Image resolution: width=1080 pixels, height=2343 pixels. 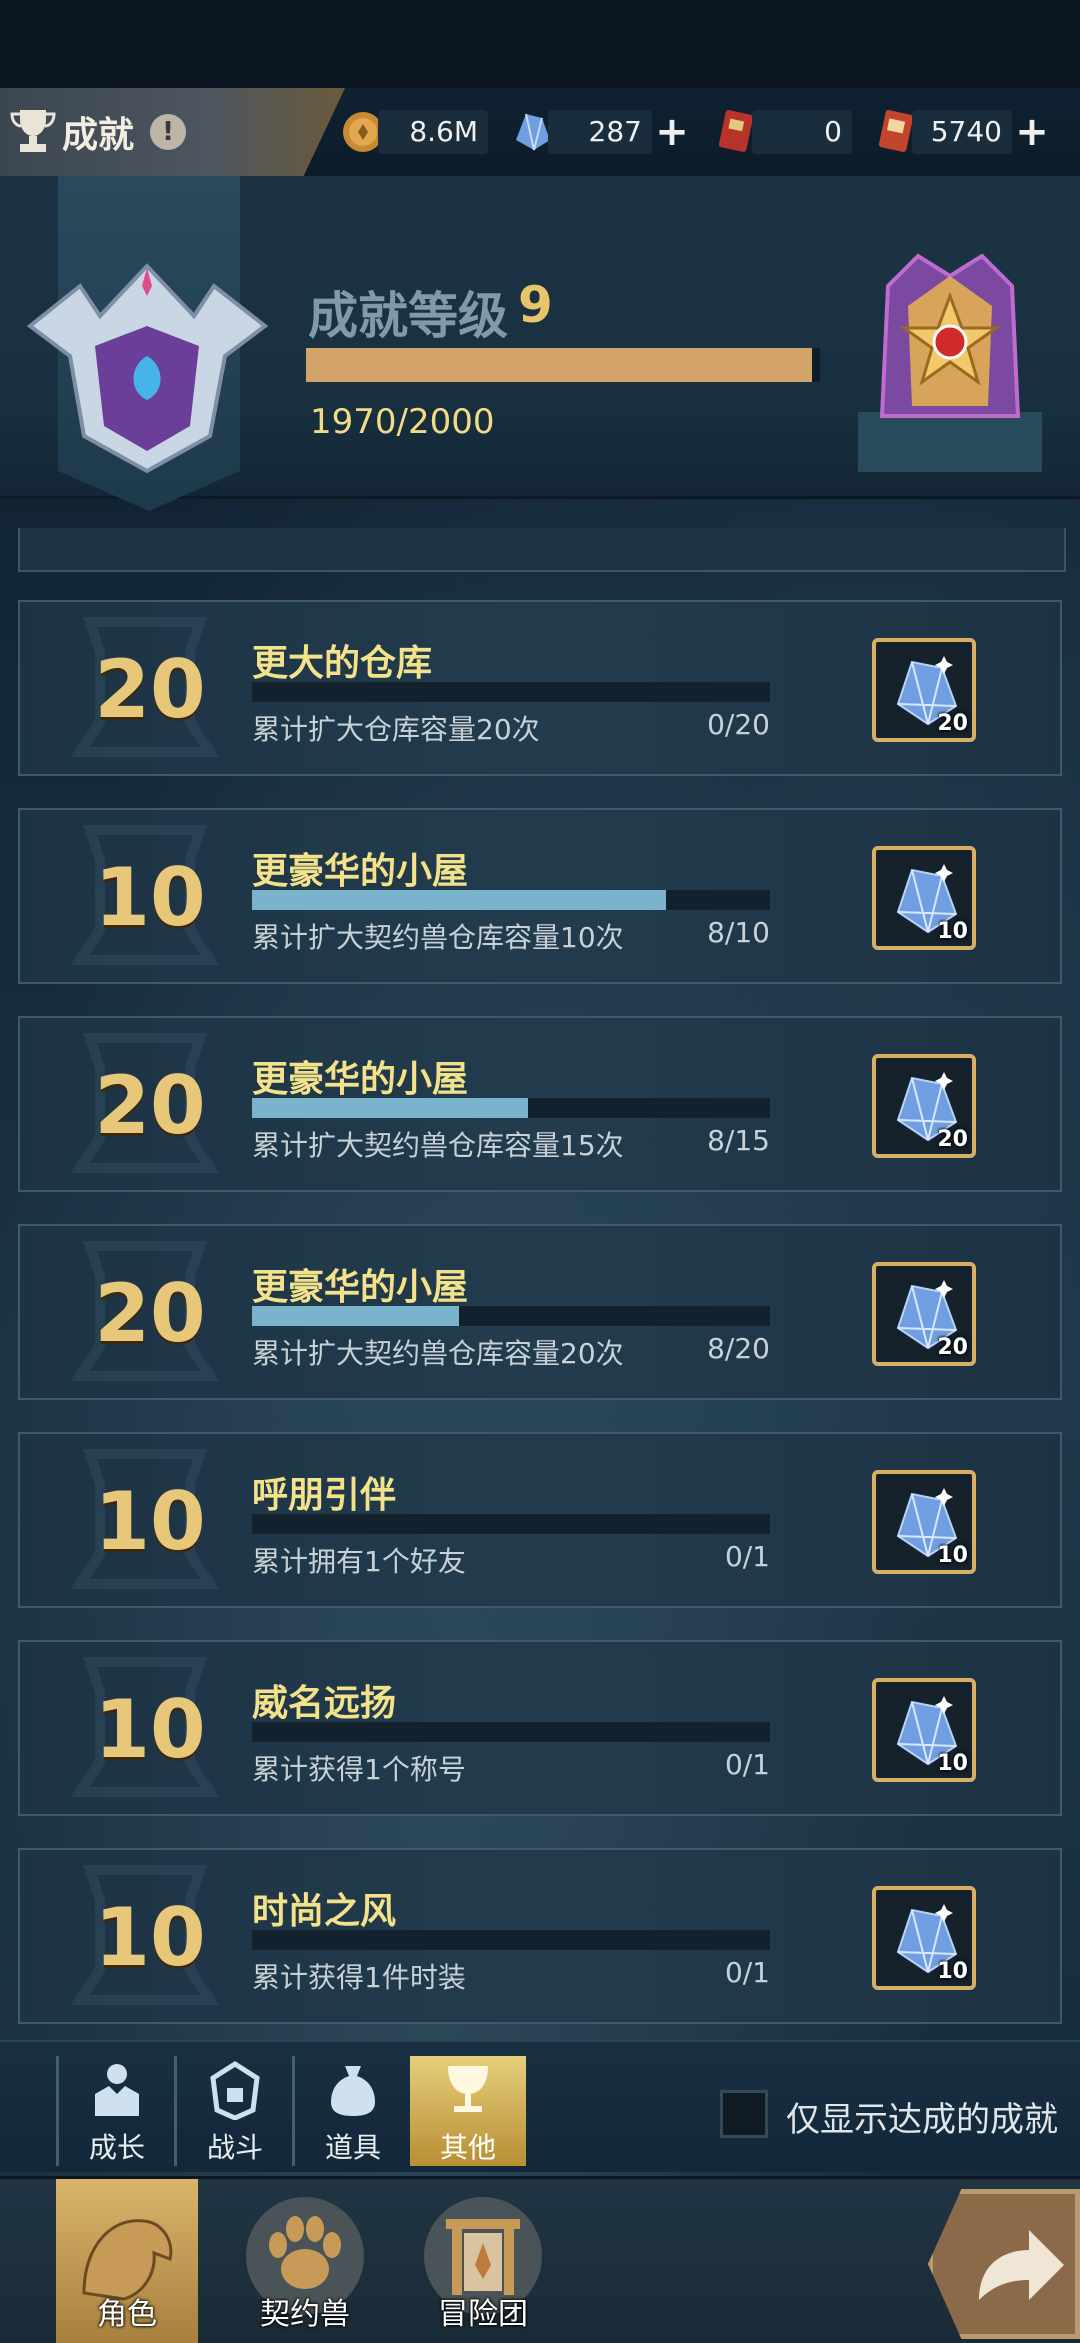 I want to click on gold-value: 8.6M, so click(x=433, y=132).